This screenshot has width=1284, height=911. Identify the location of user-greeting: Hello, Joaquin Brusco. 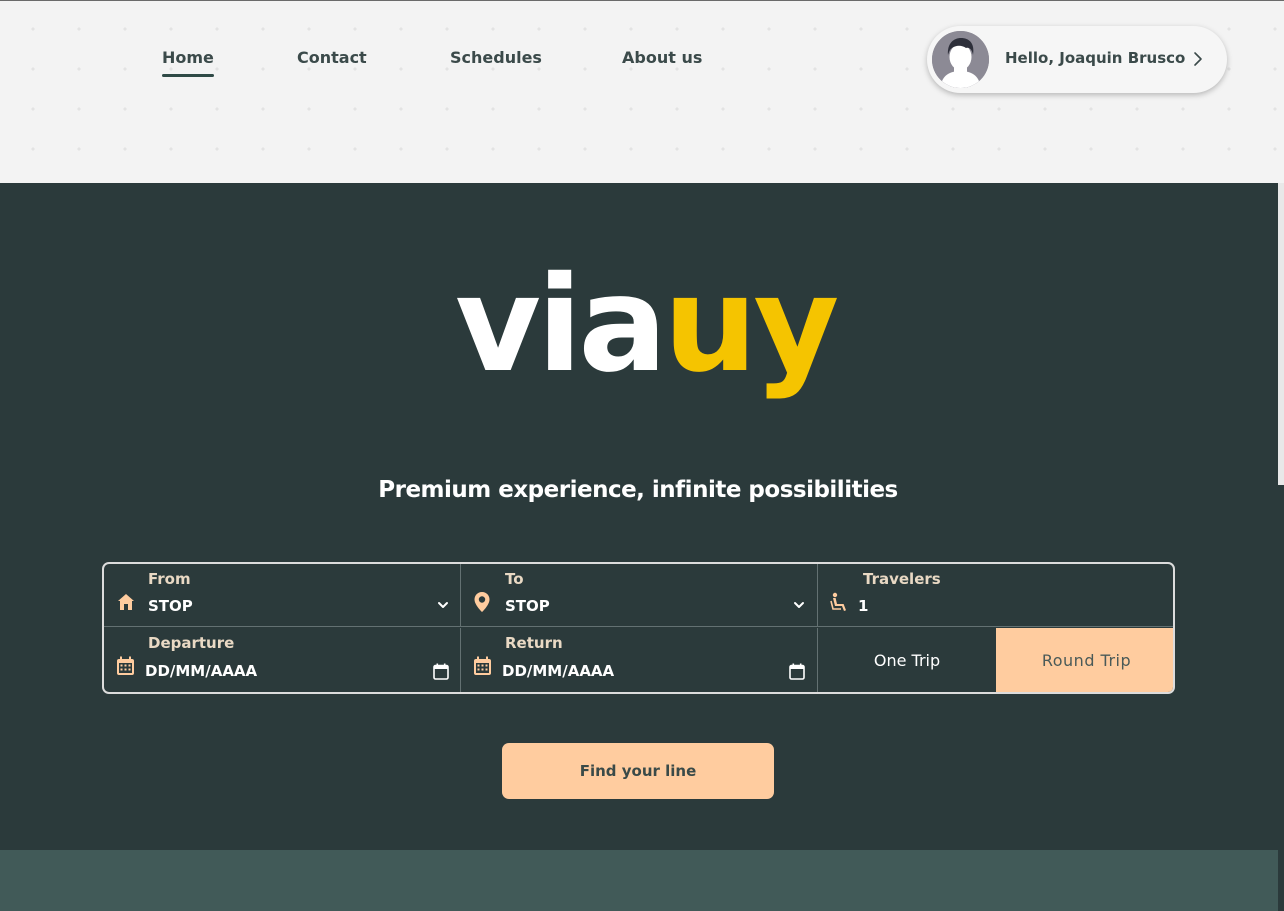
(1095, 58).